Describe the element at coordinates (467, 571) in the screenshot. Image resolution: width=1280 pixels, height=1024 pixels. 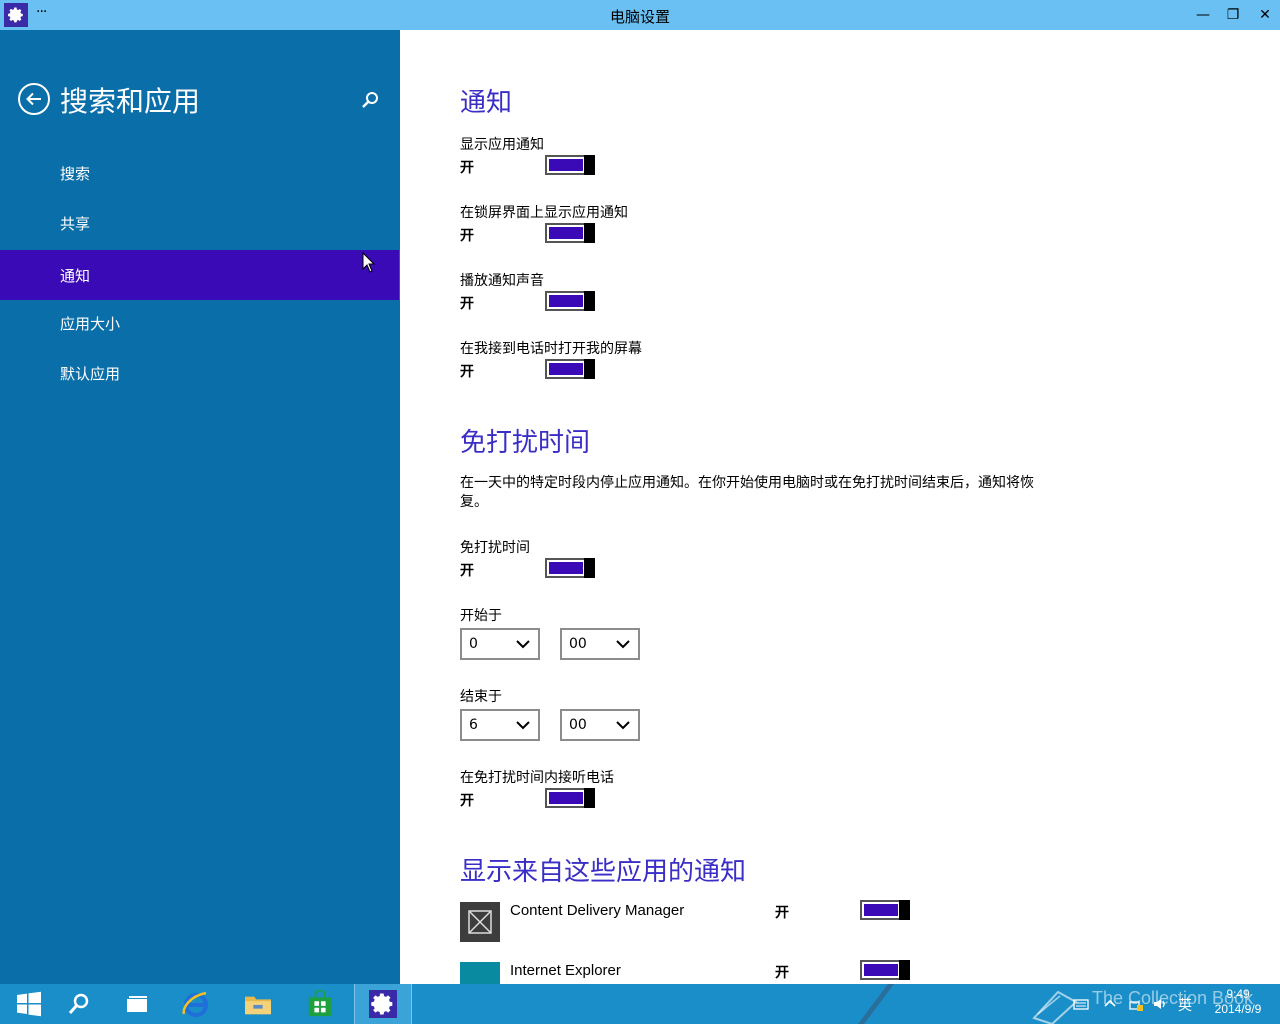
I see `quiet-hours-state: 开` at that location.